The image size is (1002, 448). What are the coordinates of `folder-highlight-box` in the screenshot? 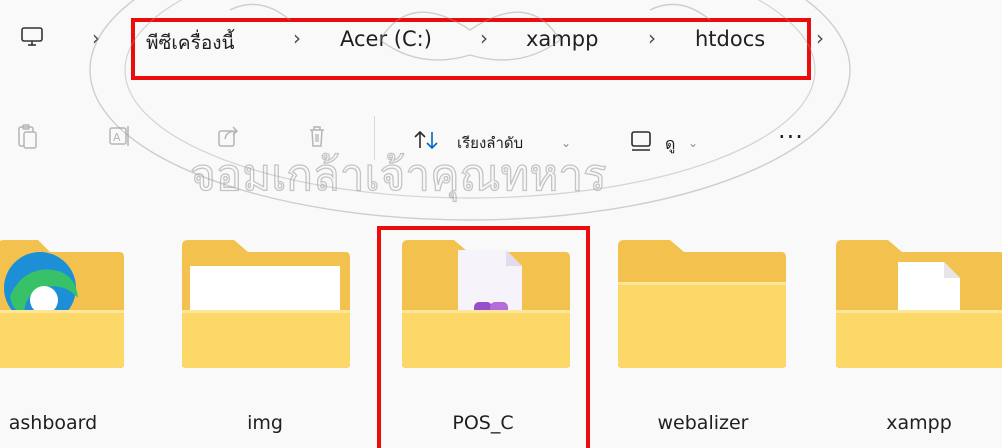 It's located at (483, 337).